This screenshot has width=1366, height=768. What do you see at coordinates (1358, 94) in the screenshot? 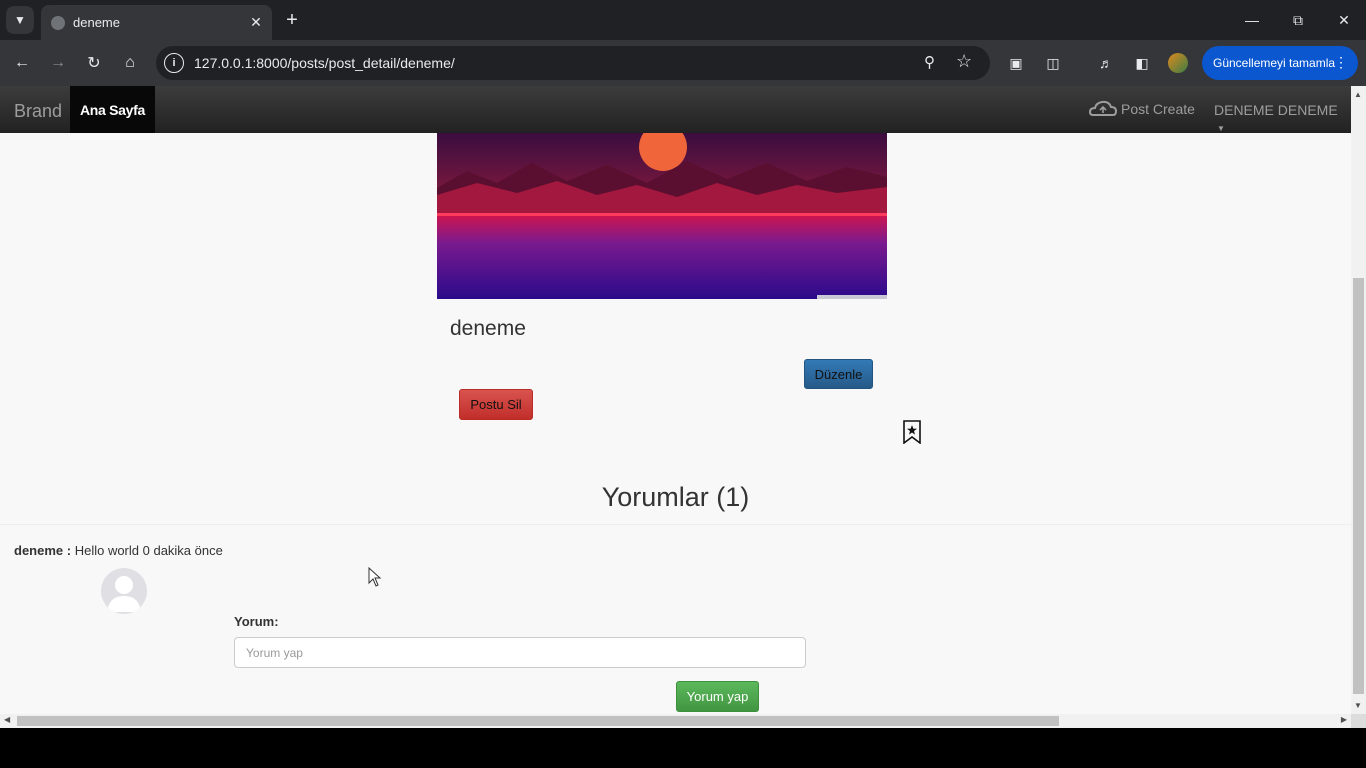
I see `scroll-up-icon: ▲` at bounding box center [1358, 94].